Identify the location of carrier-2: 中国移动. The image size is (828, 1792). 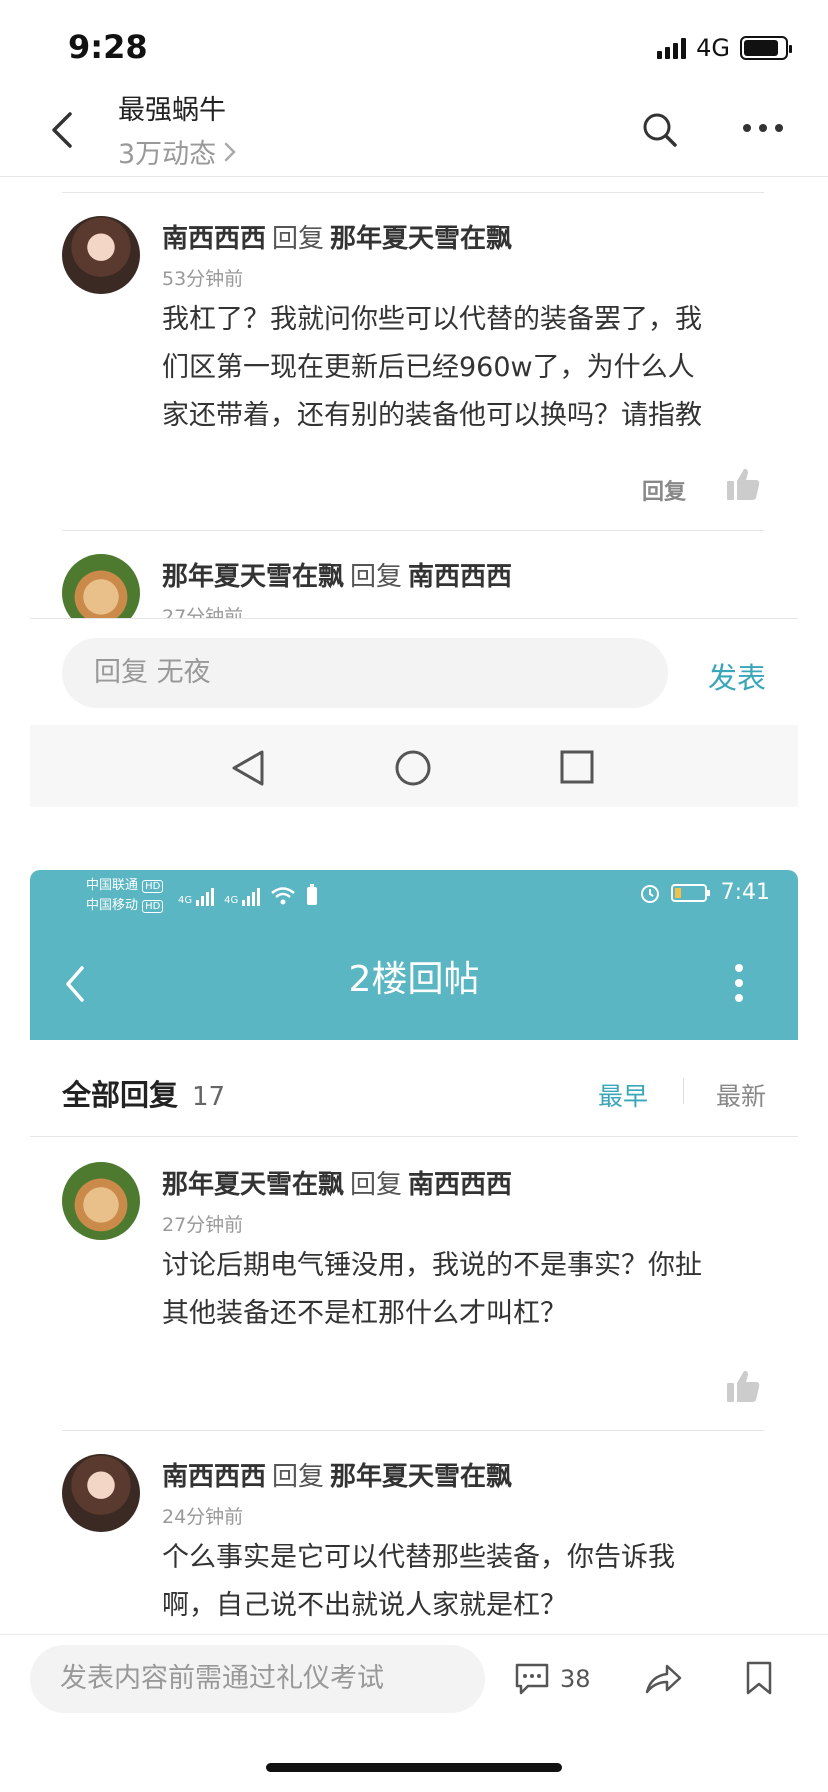
(112, 905).